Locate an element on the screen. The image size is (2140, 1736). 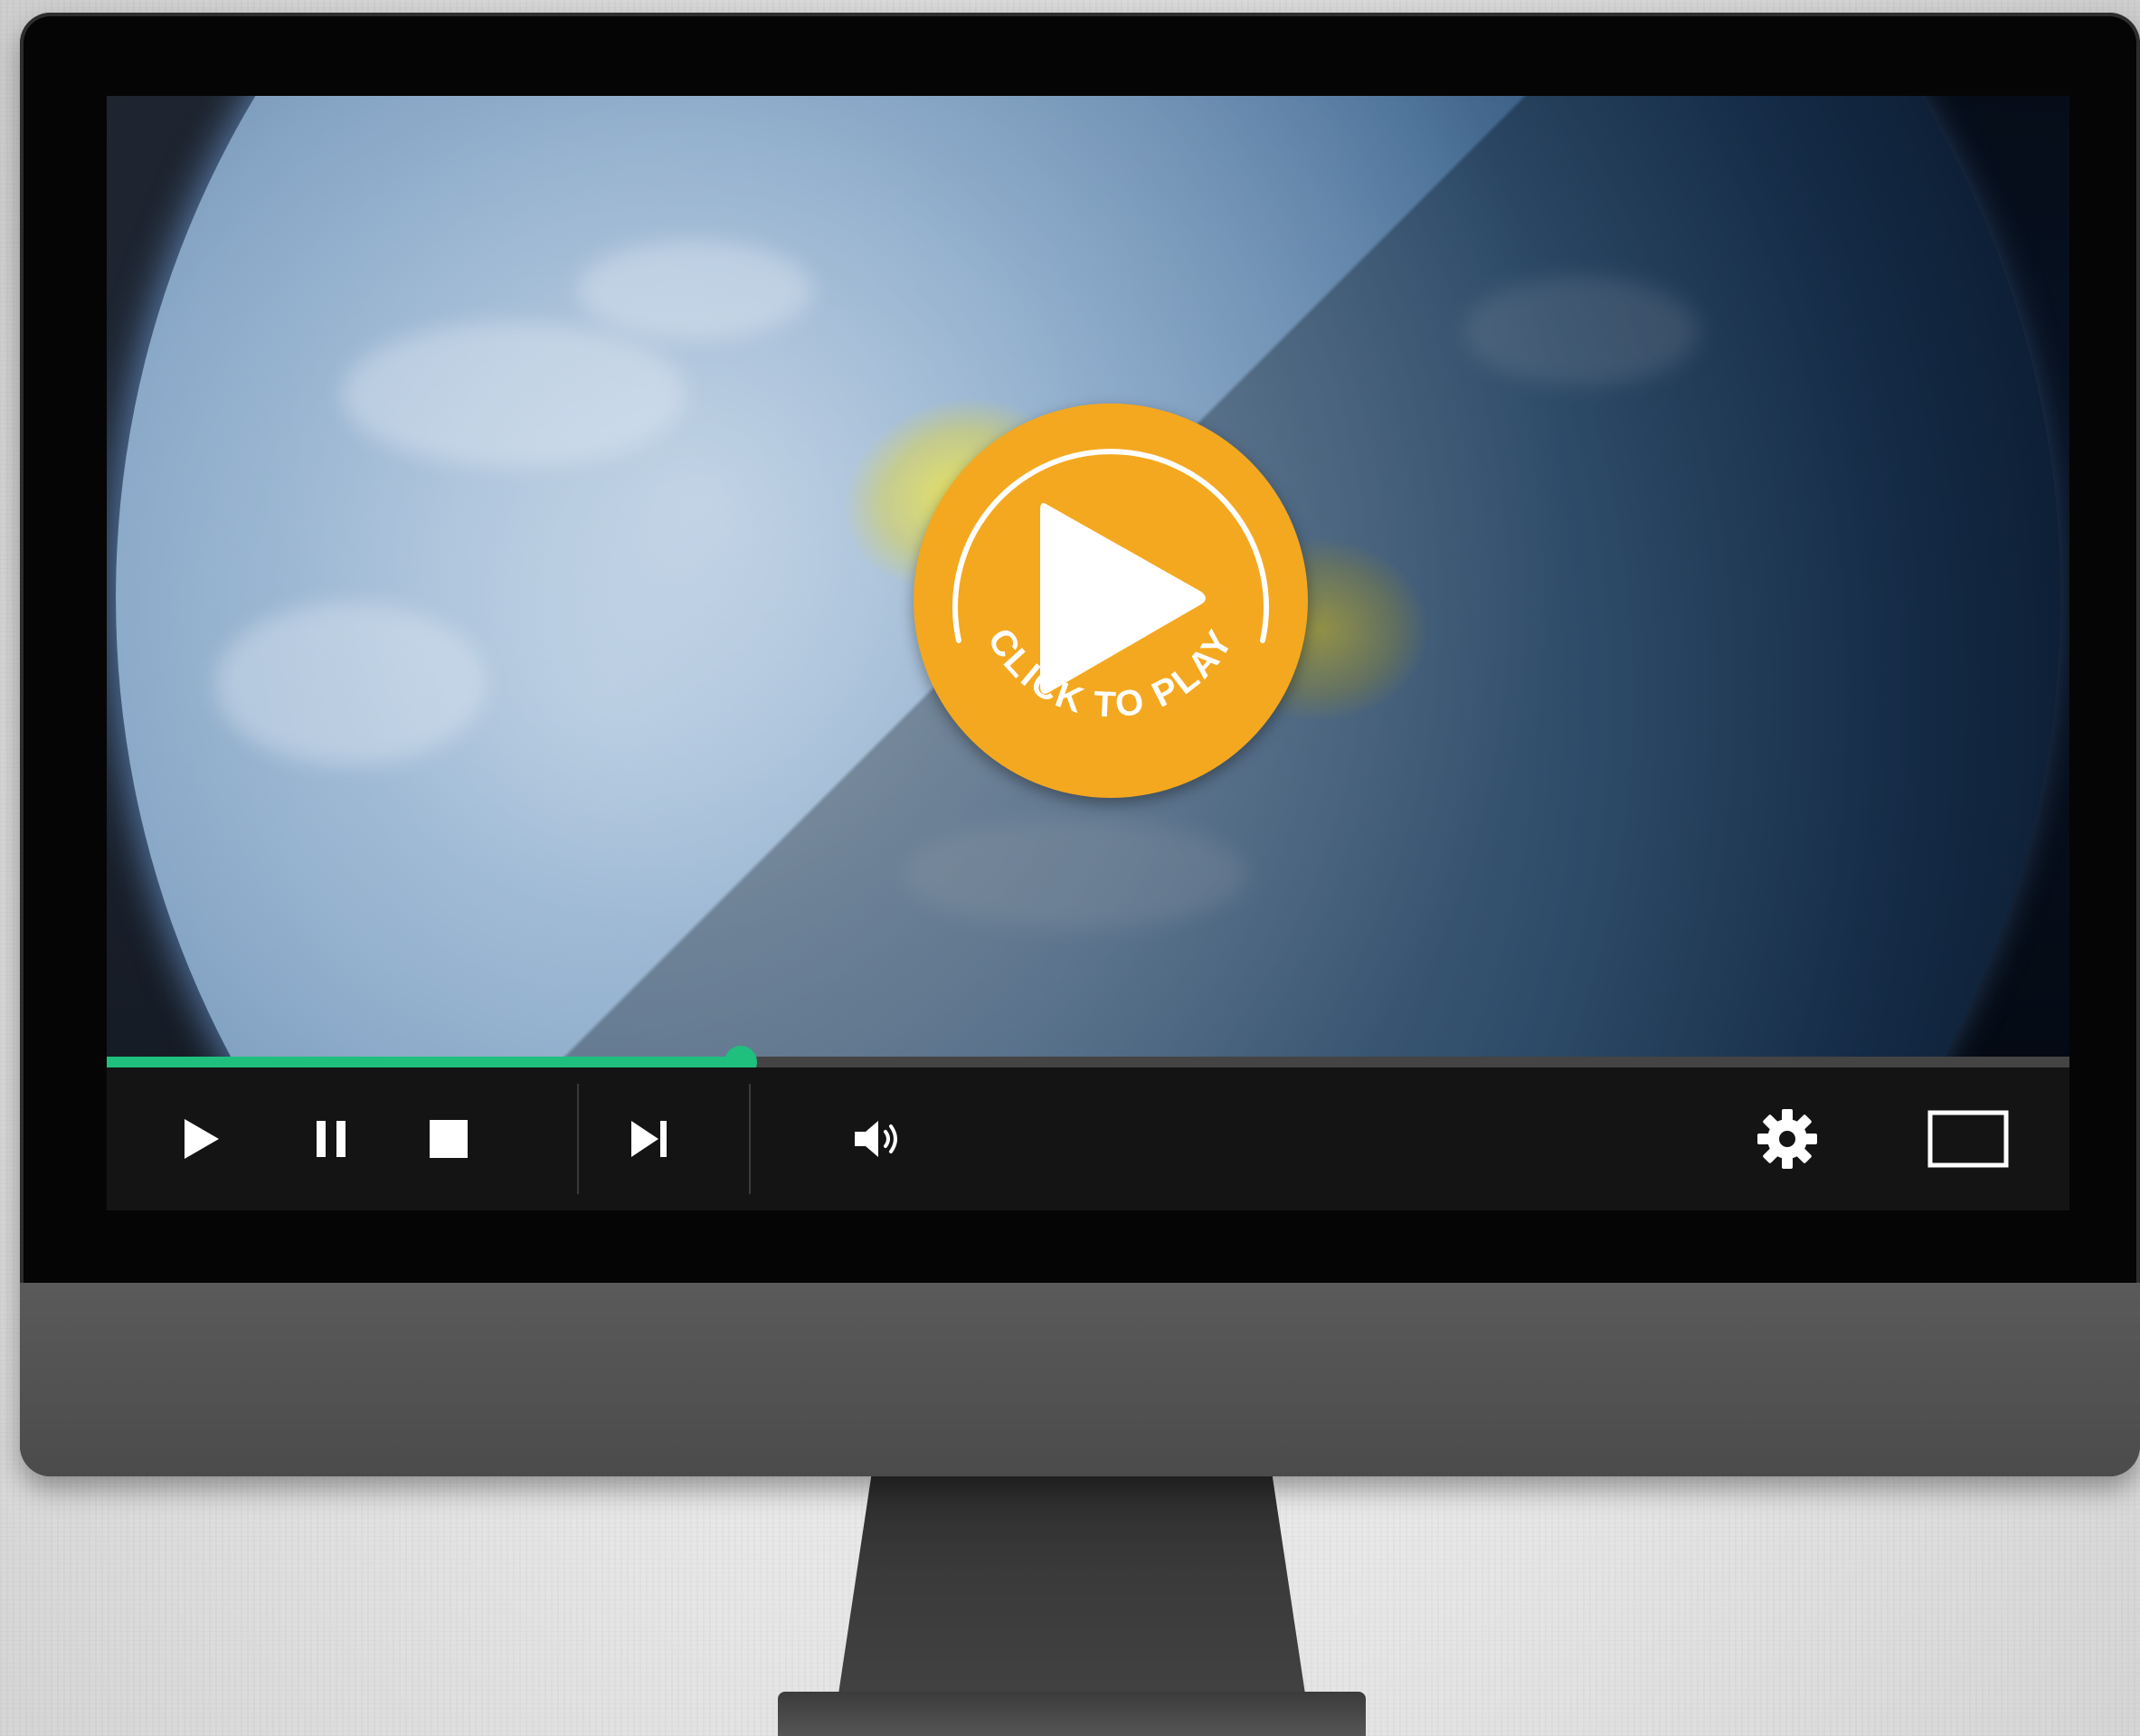
skip-next-button is located at coordinates (649, 1139).